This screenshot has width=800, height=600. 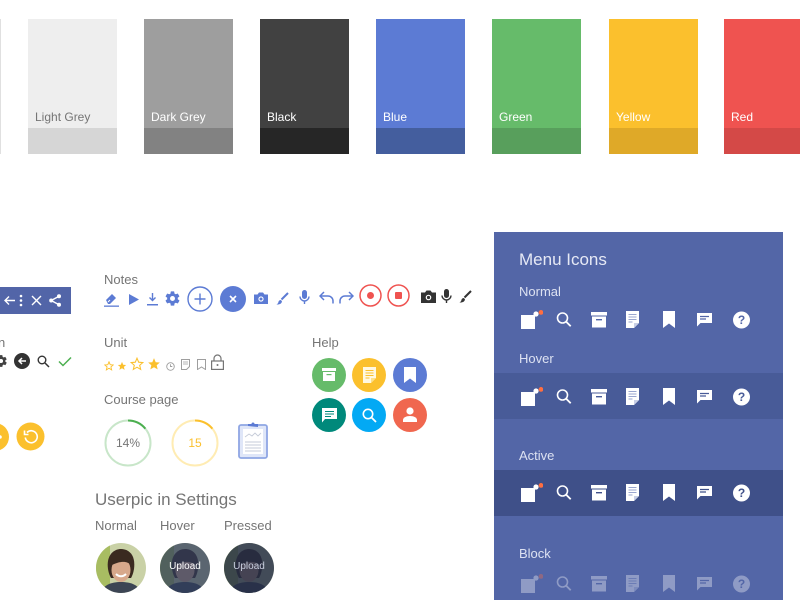 I want to click on avatar-hover: Upload, so click(x=185, y=568).